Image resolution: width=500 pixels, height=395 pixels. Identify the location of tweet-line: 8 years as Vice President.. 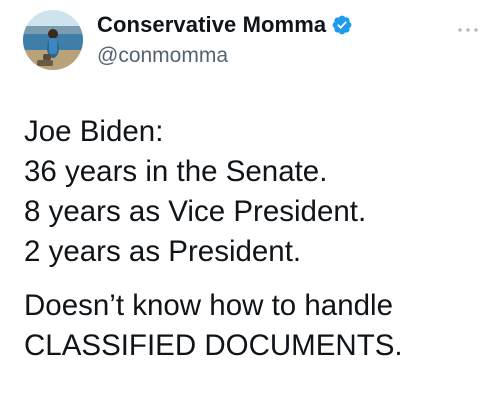
(195, 211).